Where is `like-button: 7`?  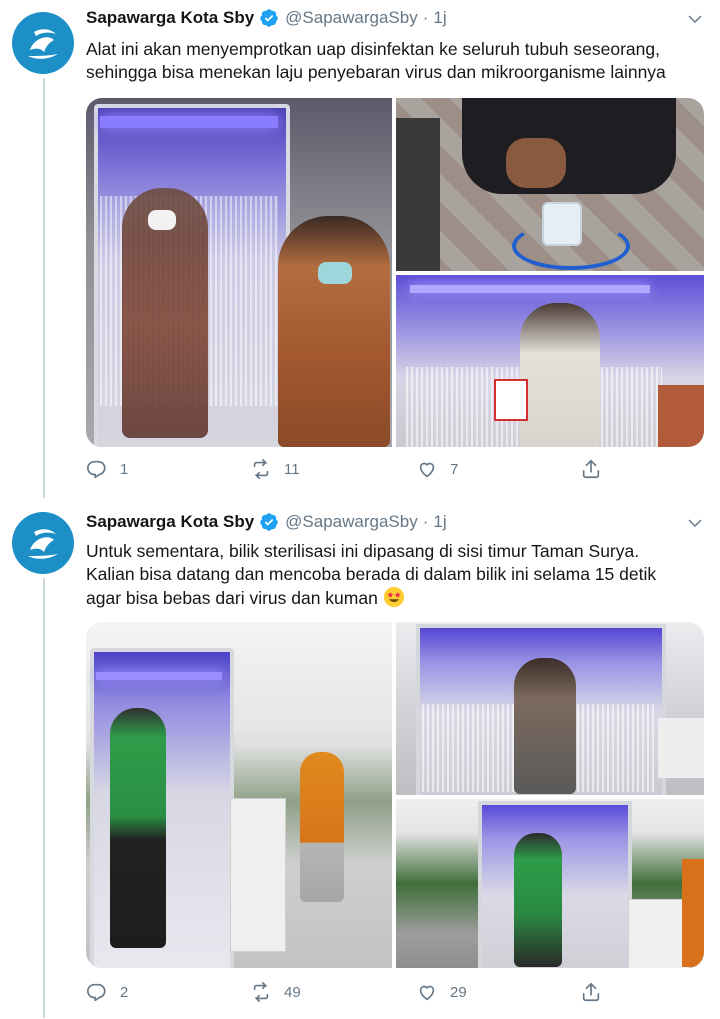
like-button: 7 is located at coordinates (437, 469).